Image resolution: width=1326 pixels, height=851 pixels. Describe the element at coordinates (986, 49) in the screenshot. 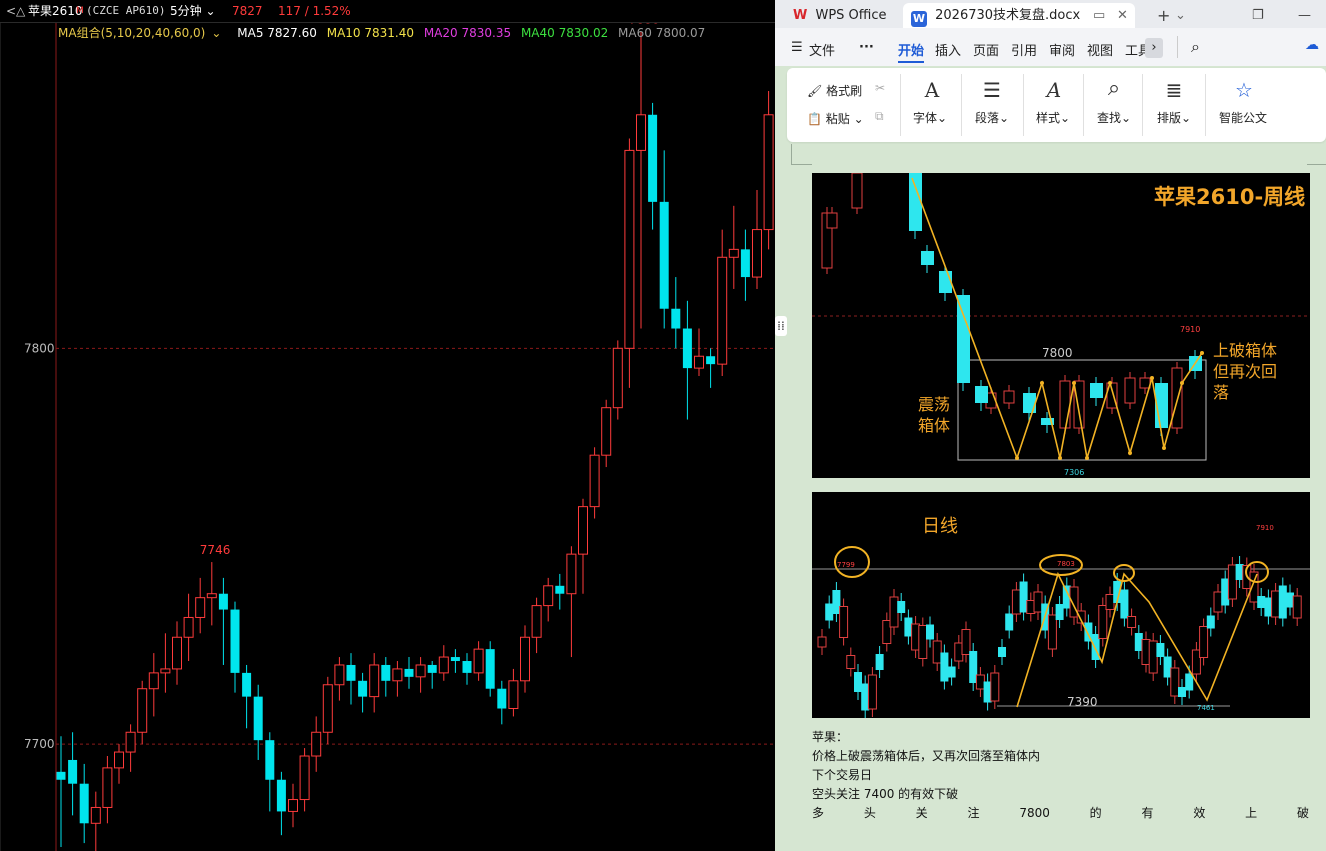

I see `menu-page: 页面` at that location.